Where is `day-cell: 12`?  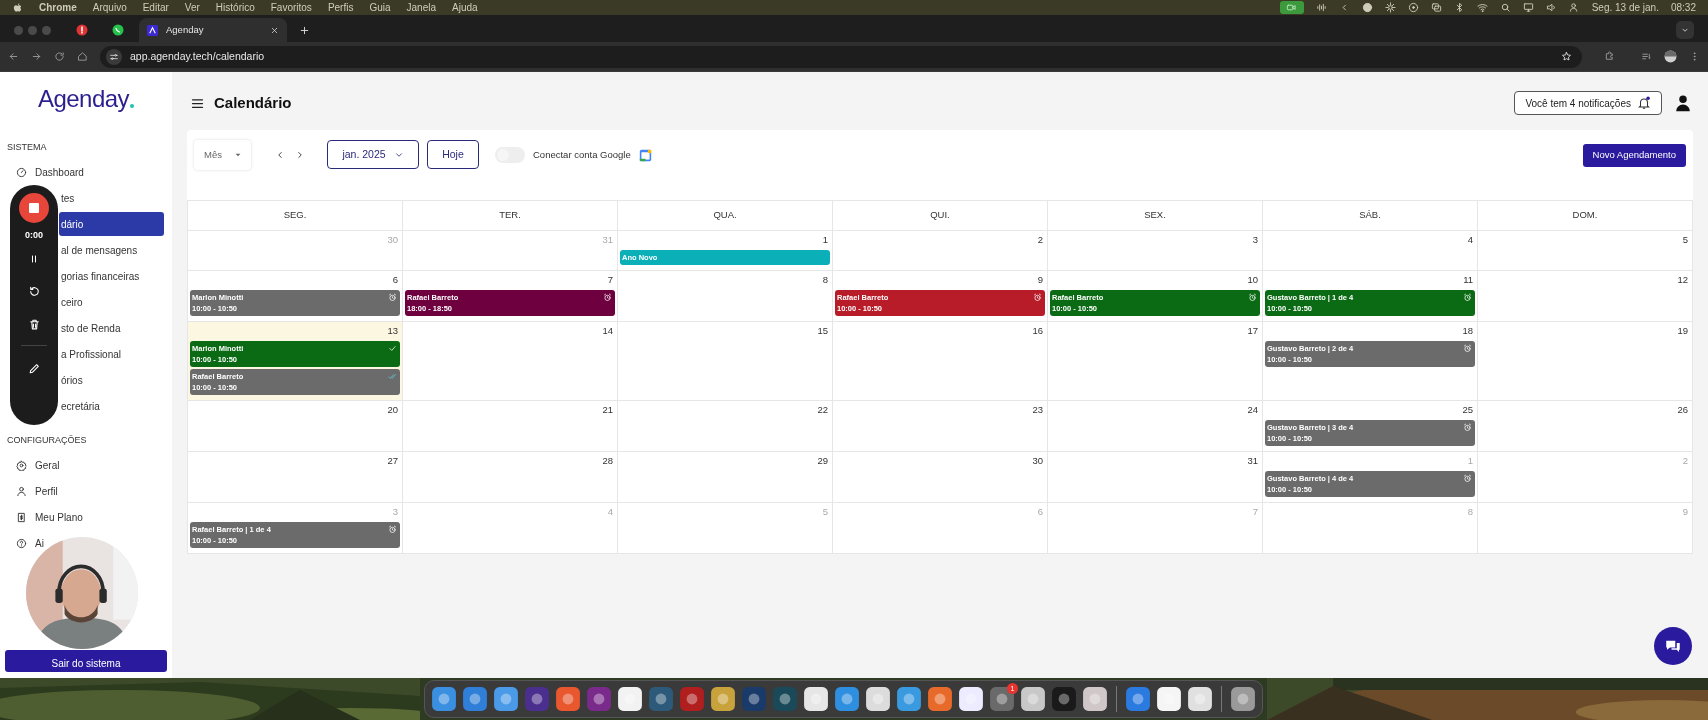
day-cell: 12 is located at coordinates (1585, 296).